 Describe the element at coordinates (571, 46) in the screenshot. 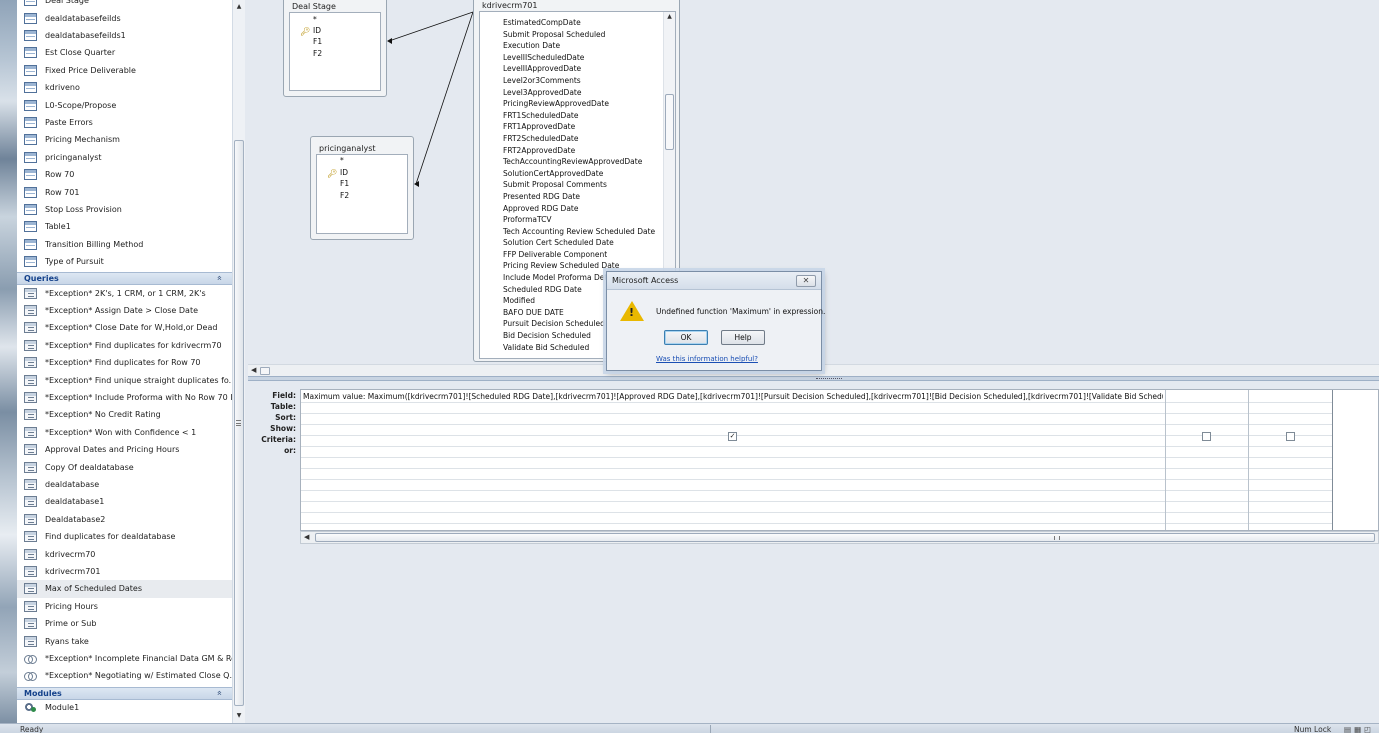

I see `field-item: Execution Date` at that location.